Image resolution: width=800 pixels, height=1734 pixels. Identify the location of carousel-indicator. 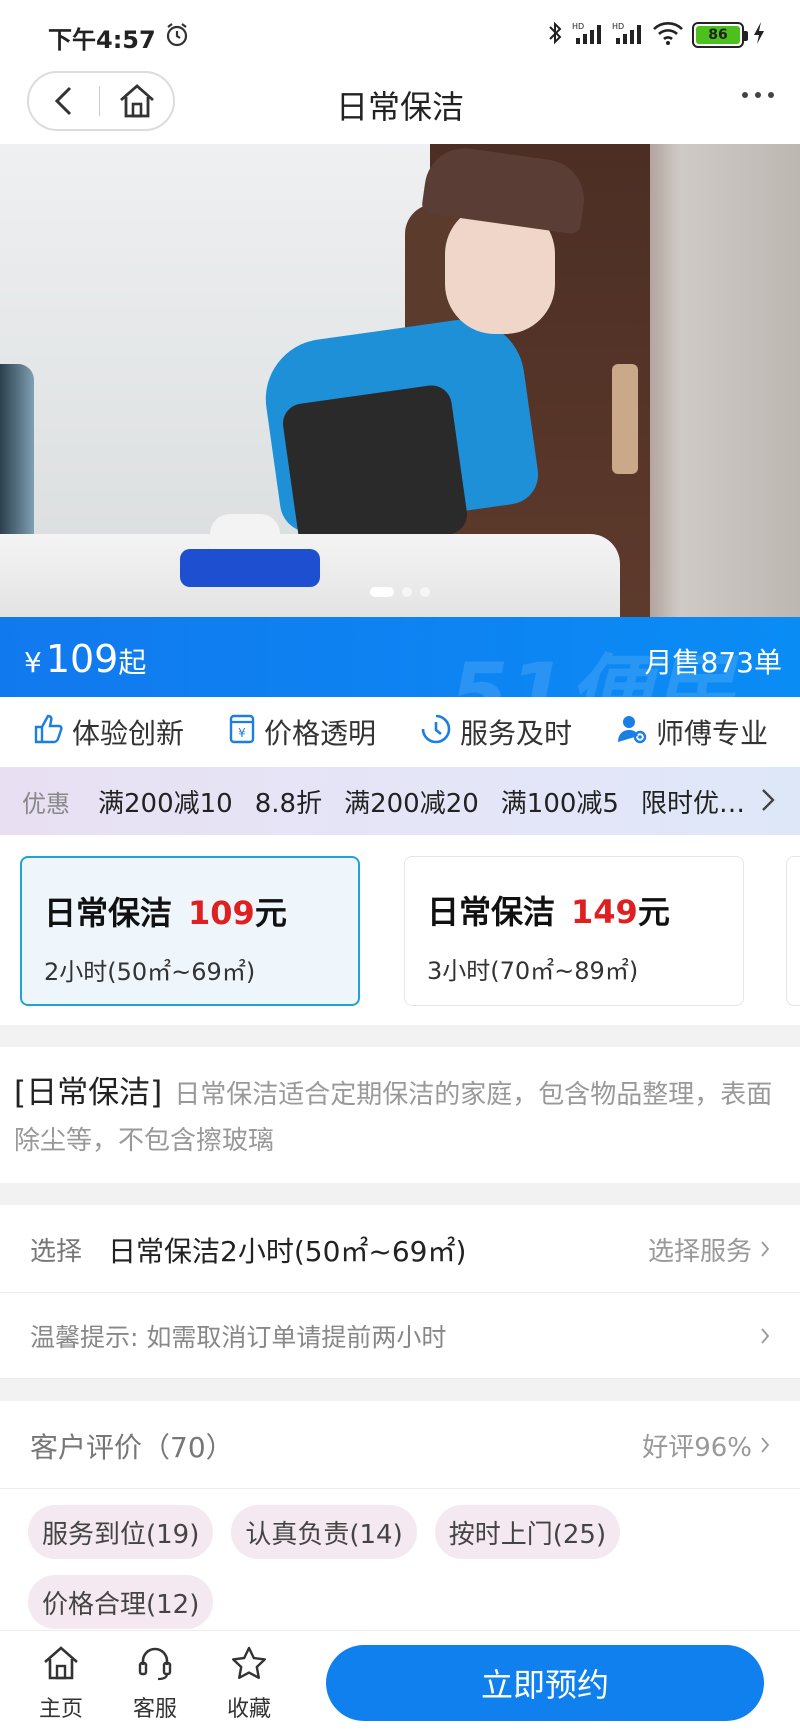
(400, 592).